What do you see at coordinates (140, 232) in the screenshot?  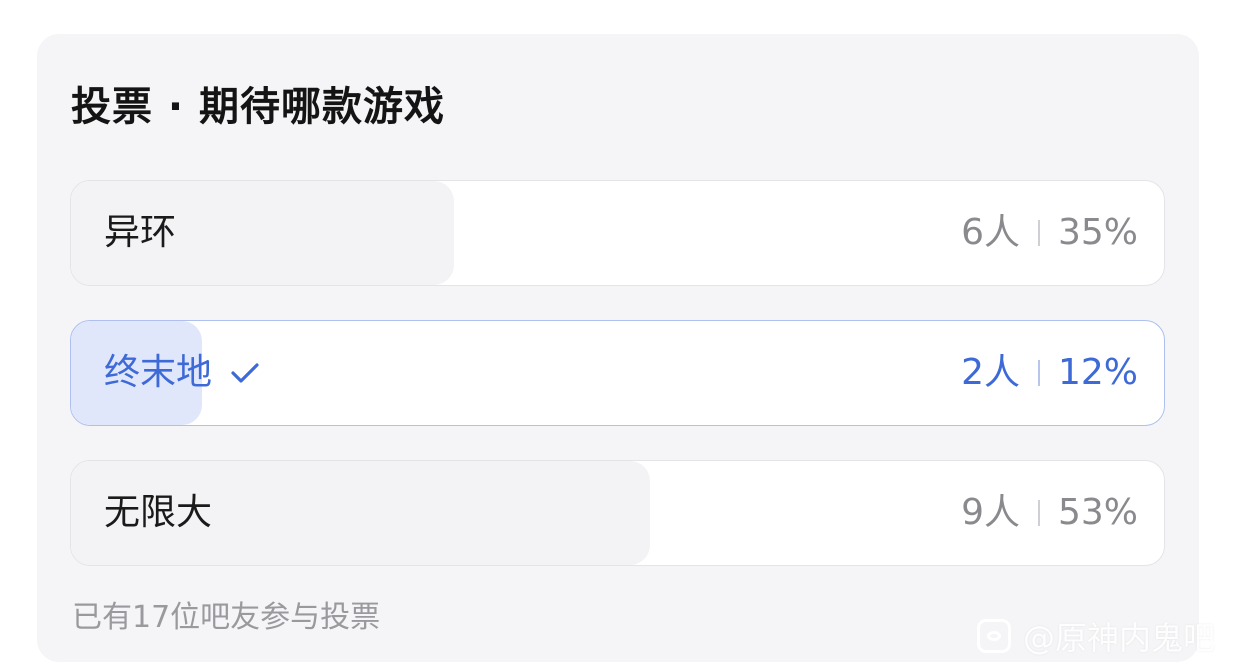 I see `option-label: 异环` at bounding box center [140, 232].